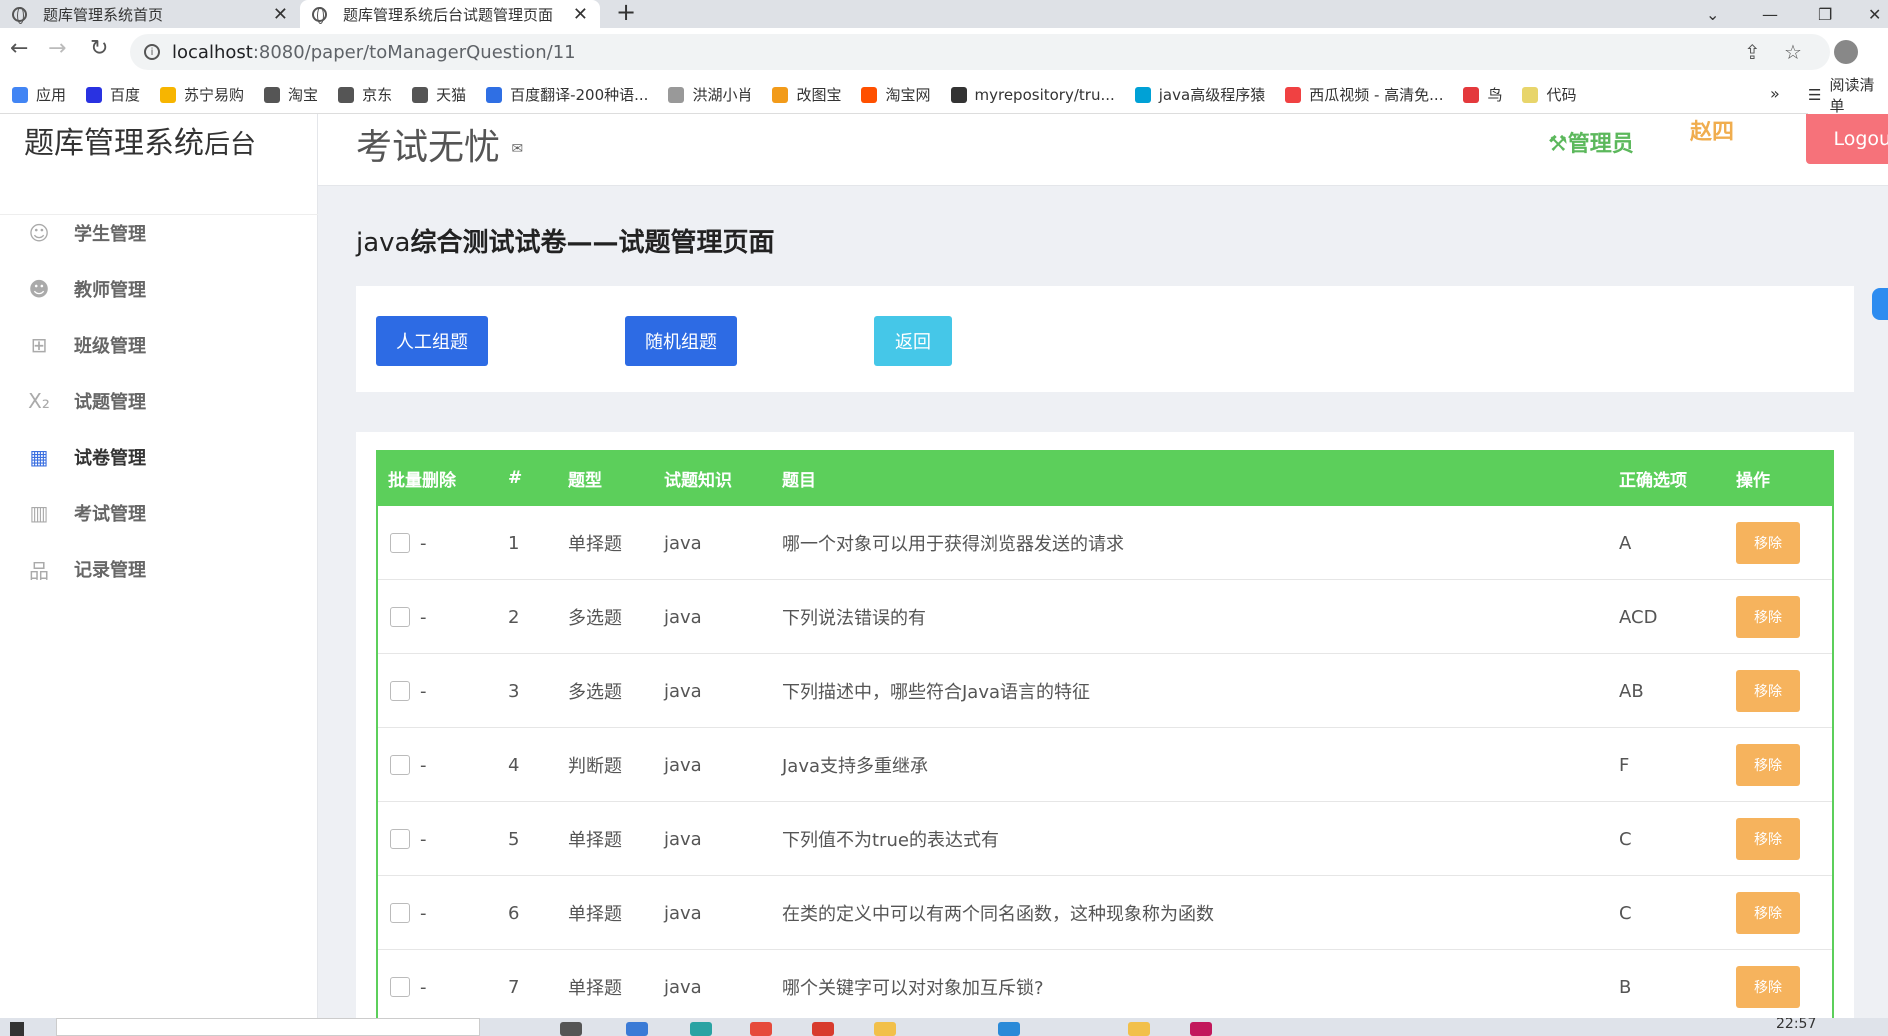  I want to click on taskbar-search, so click(268, 1027).